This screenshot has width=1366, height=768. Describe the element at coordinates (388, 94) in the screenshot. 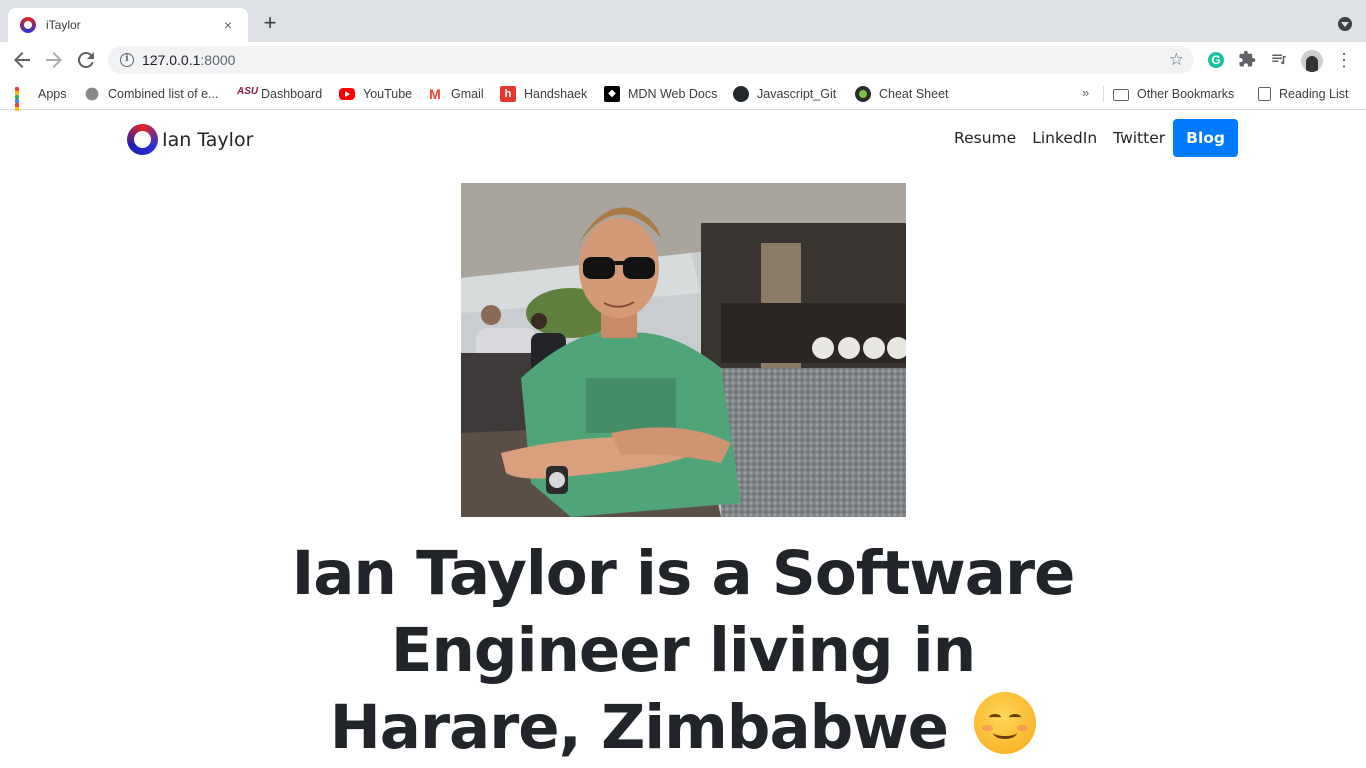

I see `bookmark-label: YouTube` at that location.